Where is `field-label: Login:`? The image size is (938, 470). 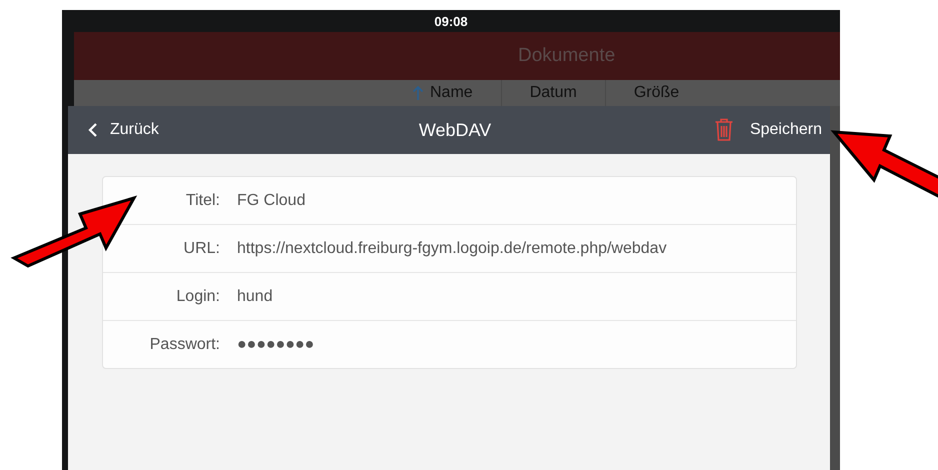 field-label: Login: is located at coordinates (197, 297).